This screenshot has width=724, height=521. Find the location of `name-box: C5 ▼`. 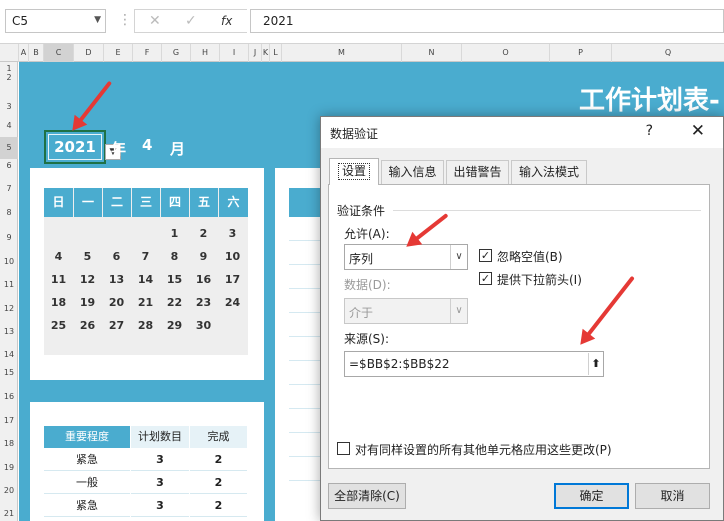

name-box: C5 ▼ is located at coordinates (55, 21).